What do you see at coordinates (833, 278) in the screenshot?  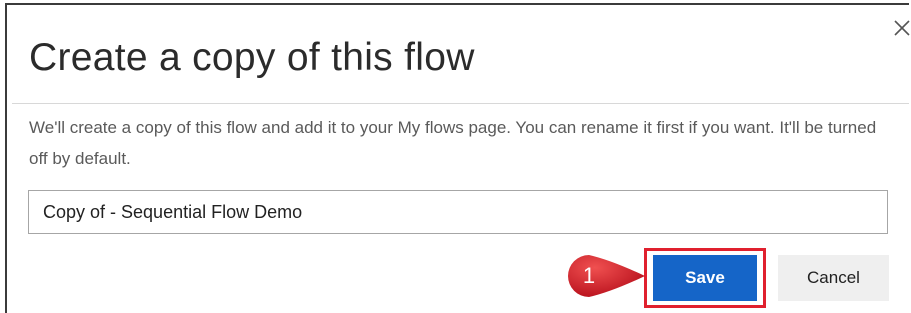 I see `cancel-button: Cancel` at bounding box center [833, 278].